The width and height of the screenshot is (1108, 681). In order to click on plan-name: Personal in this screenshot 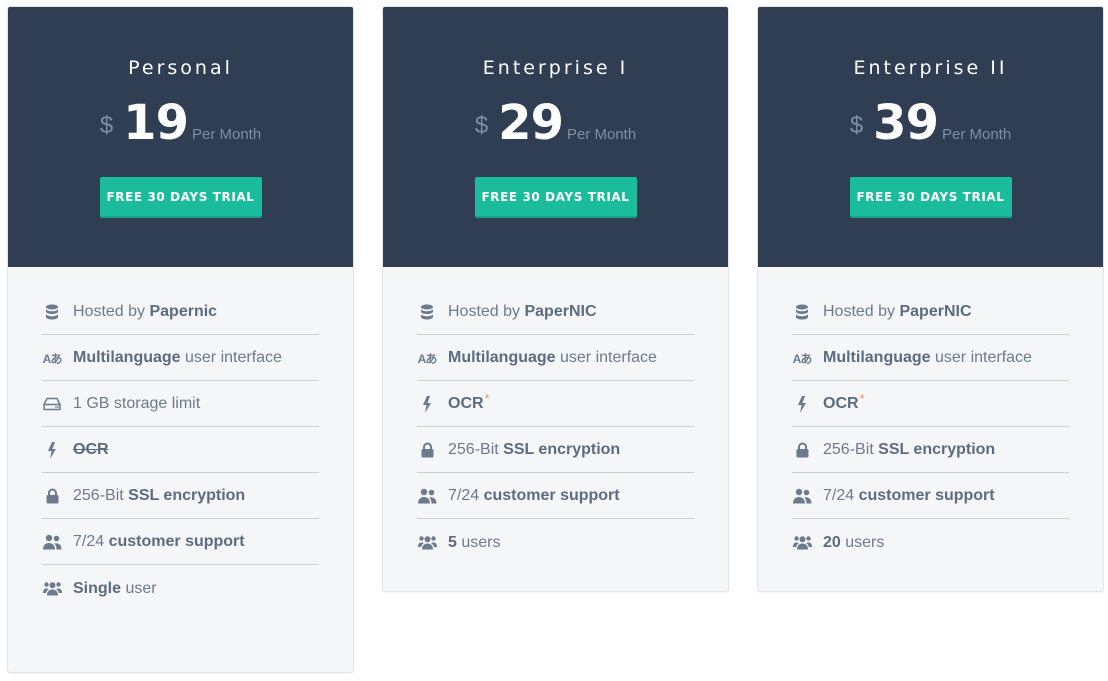, I will do `click(180, 68)`.